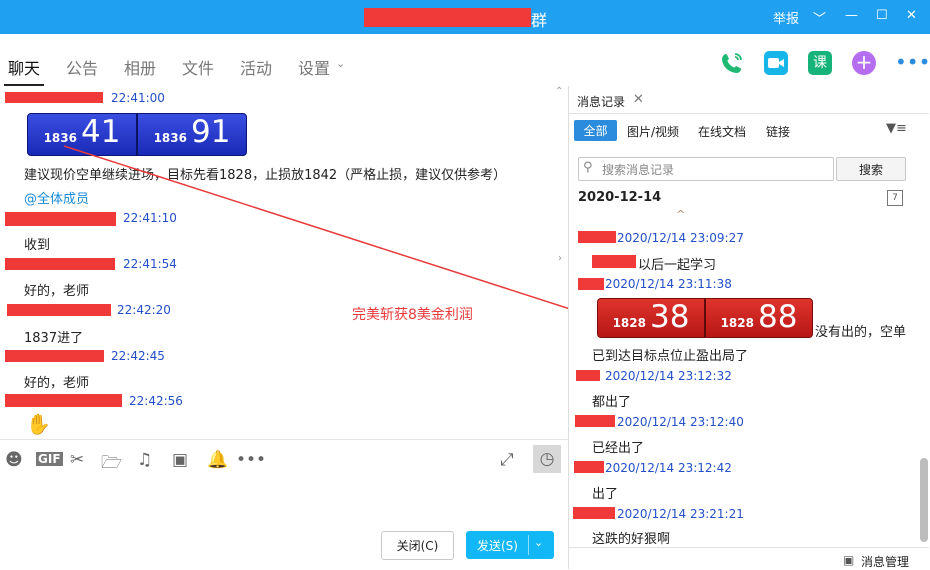 This screenshot has height=570, width=930. I want to click on expand-icon: ⤢, so click(507, 460).